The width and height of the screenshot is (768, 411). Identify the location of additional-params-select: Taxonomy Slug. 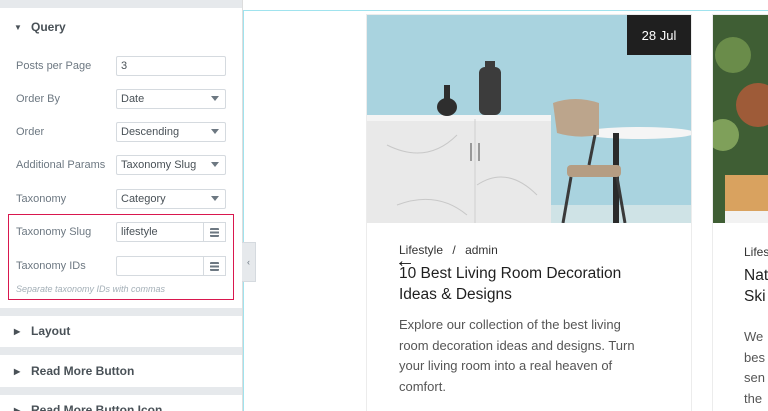
(171, 165).